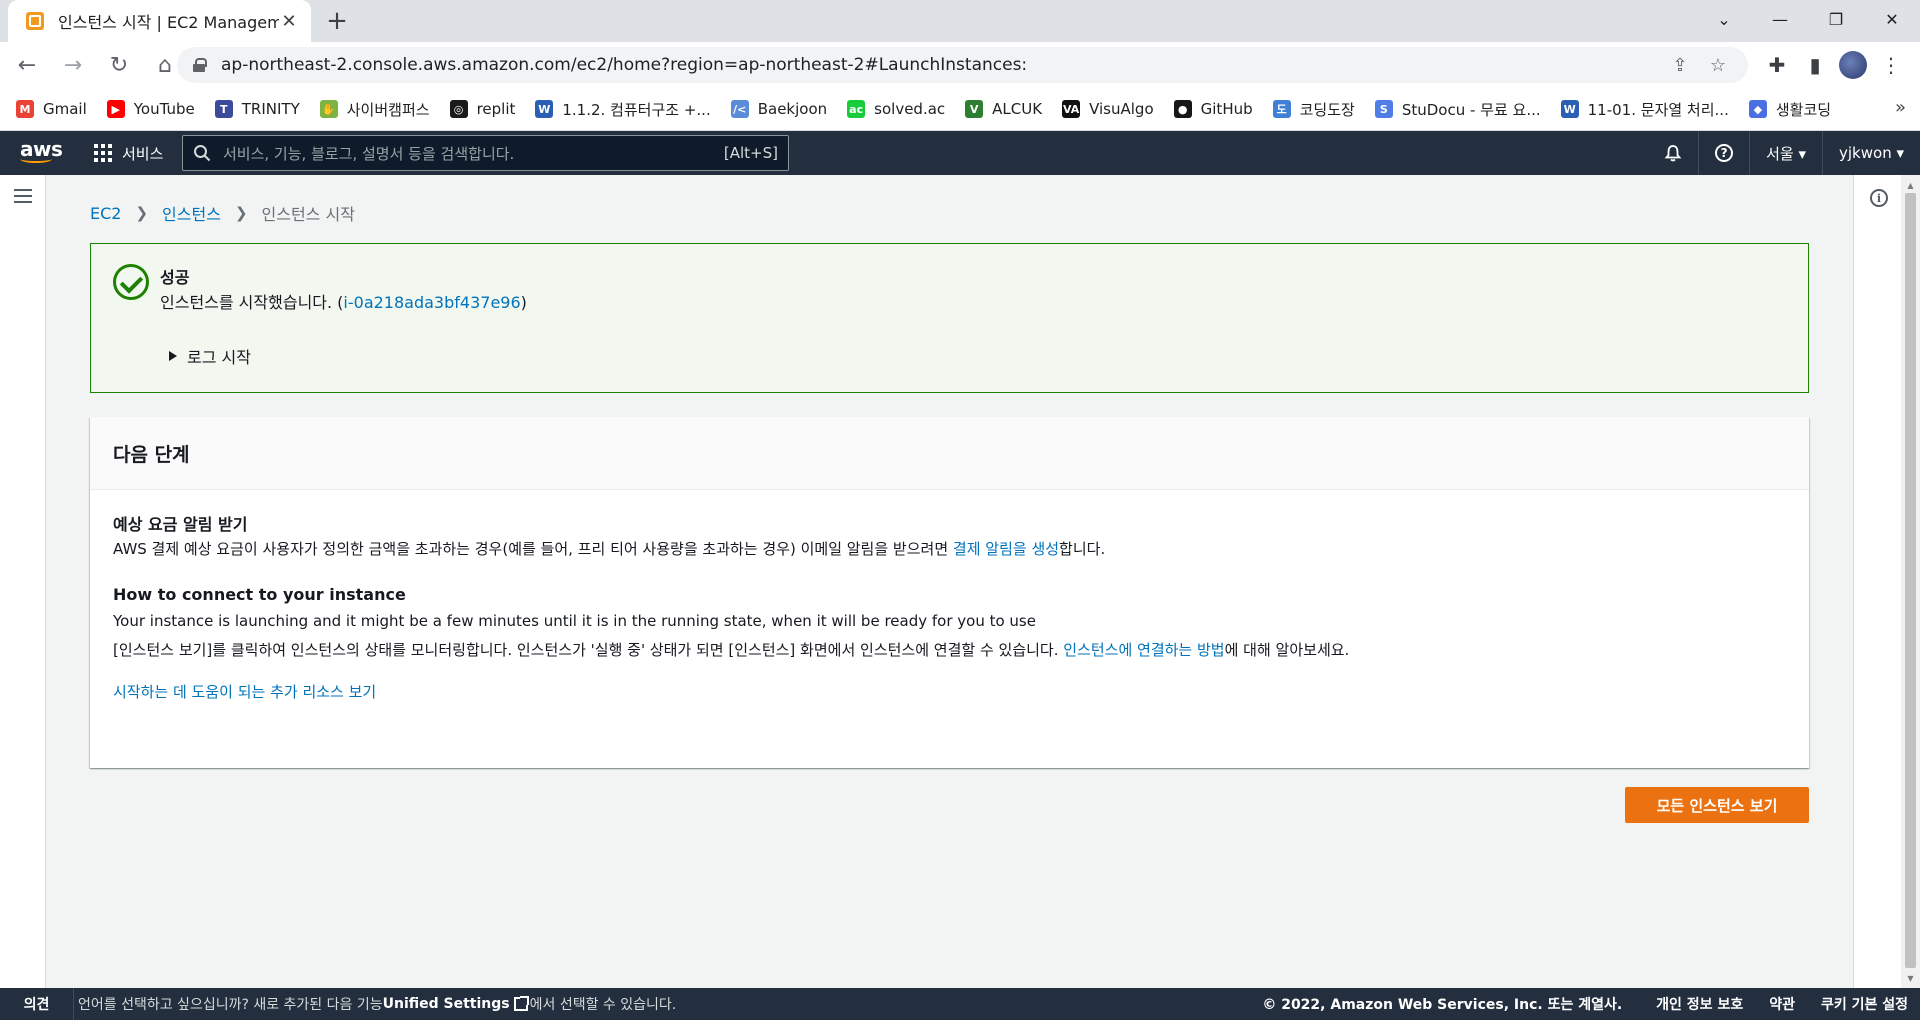  What do you see at coordinates (374, 109) in the screenshot?
I see `bookmark-item: ✋ 사이버캠퍼스` at bounding box center [374, 109].